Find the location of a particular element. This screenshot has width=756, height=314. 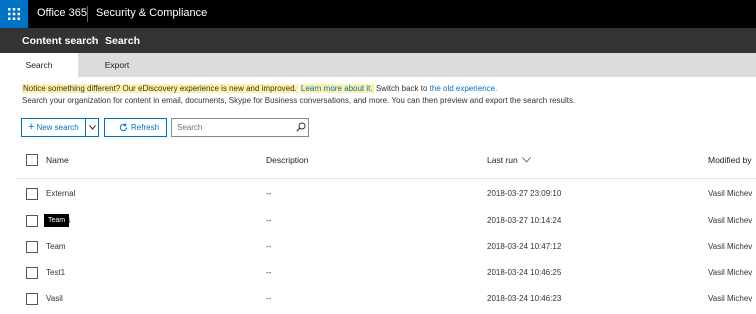

new-search-dropdown-button is located at coordinates (92, 127).